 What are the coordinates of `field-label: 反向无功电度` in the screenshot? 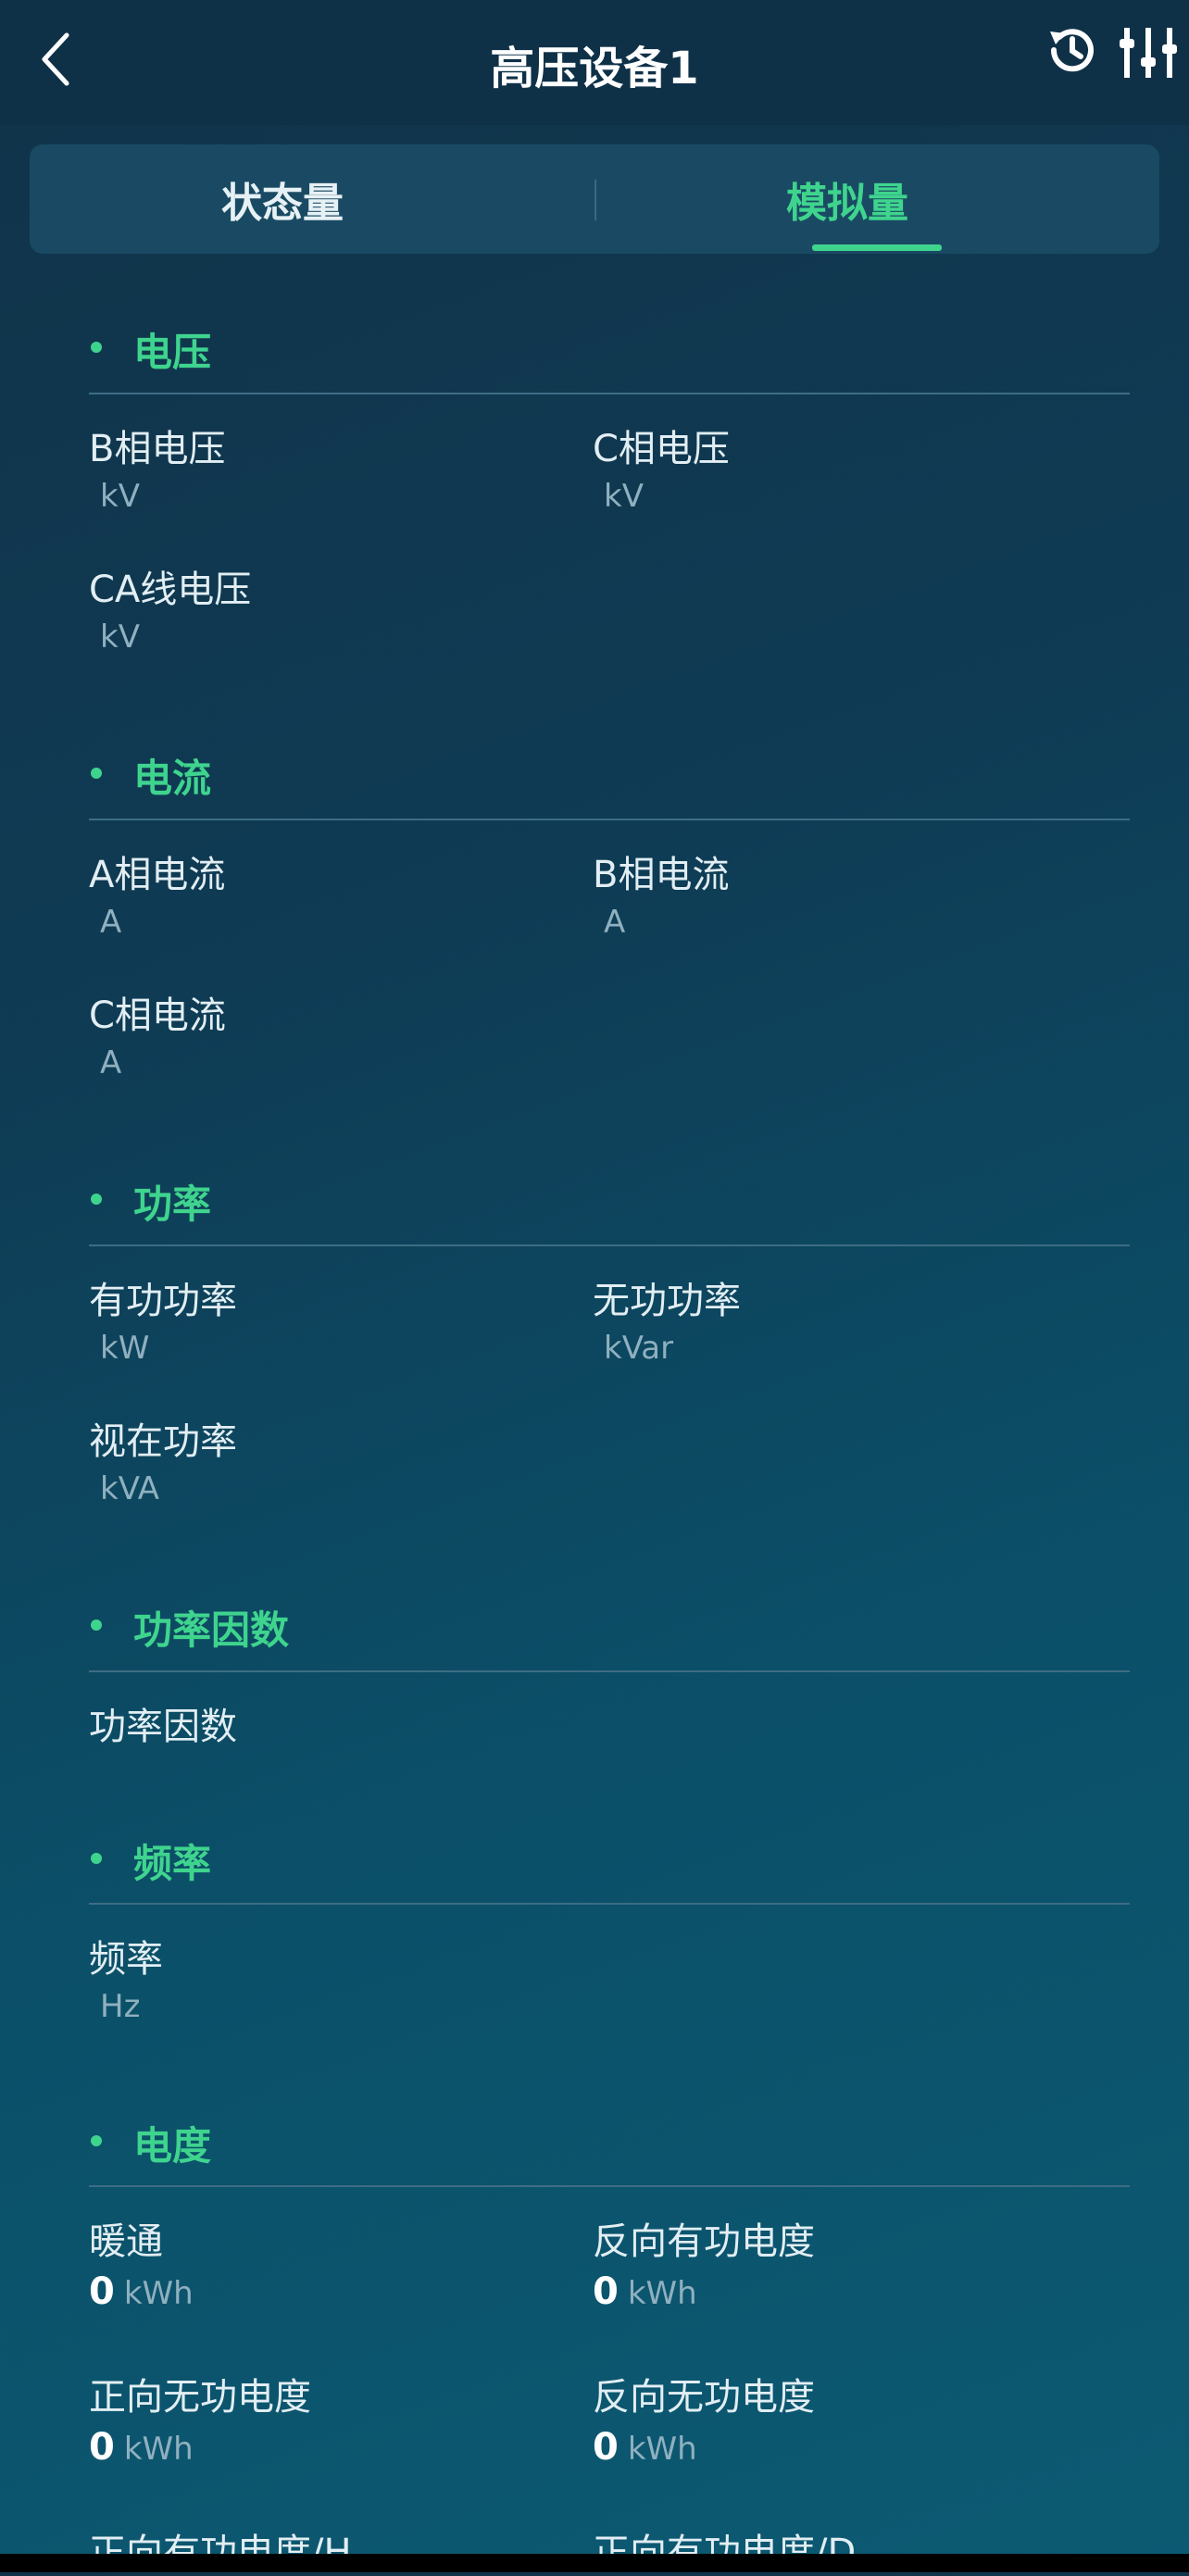 It's located at (704, 2397).